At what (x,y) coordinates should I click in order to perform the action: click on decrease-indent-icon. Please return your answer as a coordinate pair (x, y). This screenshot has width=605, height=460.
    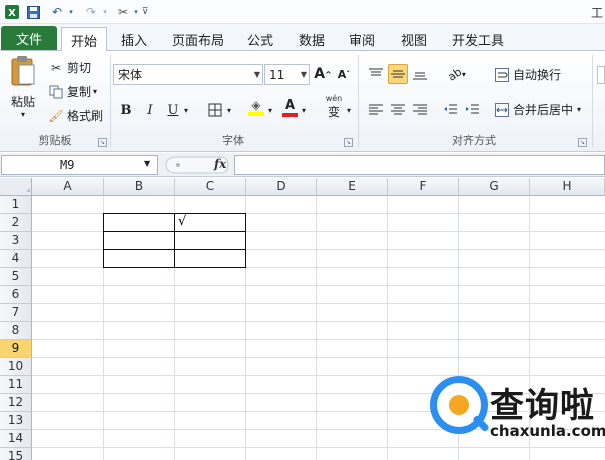
    Looking at the image, I should click on (450, 110).